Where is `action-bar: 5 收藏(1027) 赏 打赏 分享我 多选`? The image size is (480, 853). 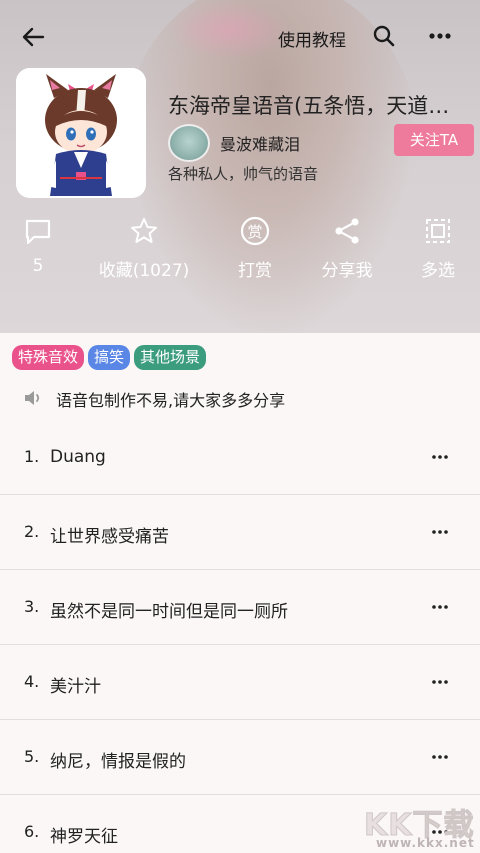 action-bar: 5 收藏(1027) 赏 打赏 分享我 多选 is located at coordinates (240, 251).